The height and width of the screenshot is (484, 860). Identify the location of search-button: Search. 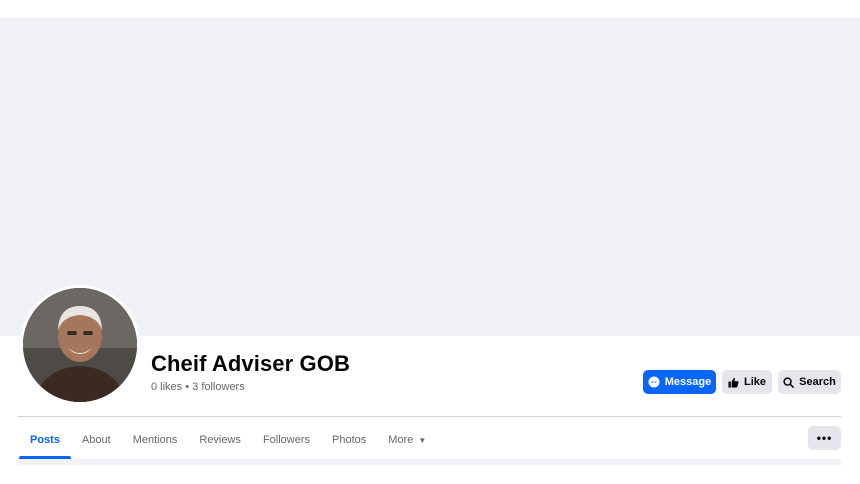
(809, 382).